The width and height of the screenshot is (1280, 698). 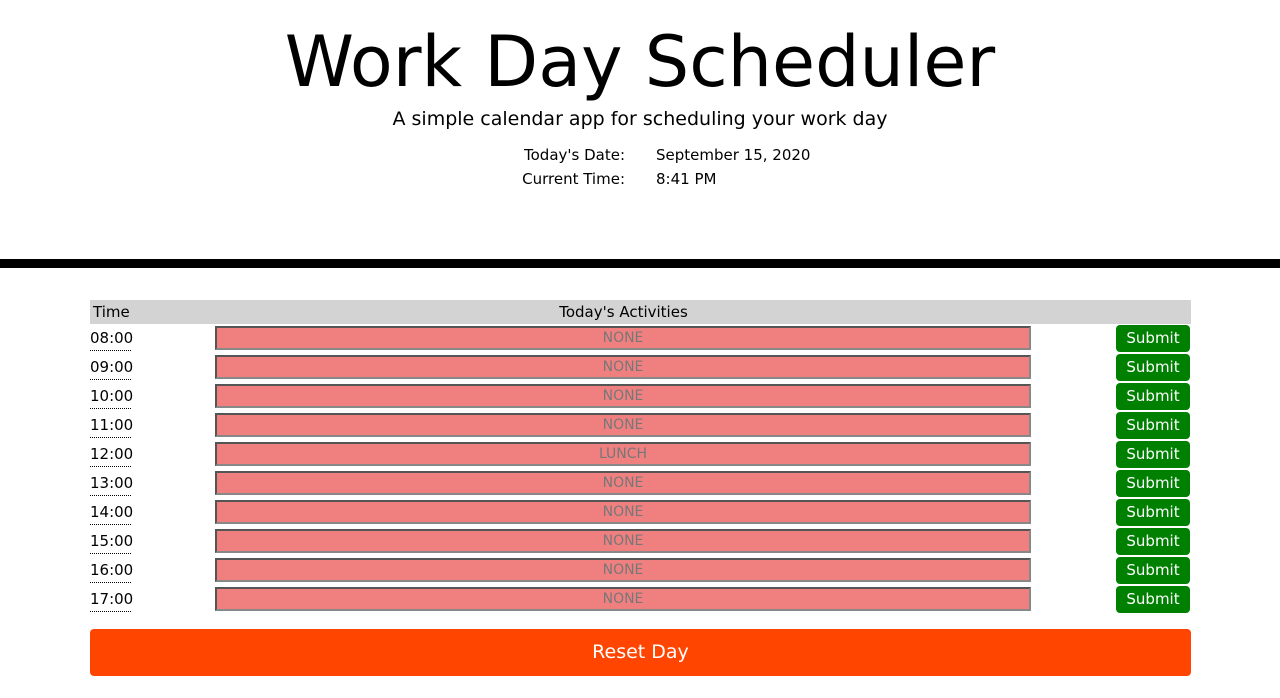 What do you see at coordinates (111, 601) in the screenshot?
I see `hour-label: 17:00` at bounding box center [111, 601].